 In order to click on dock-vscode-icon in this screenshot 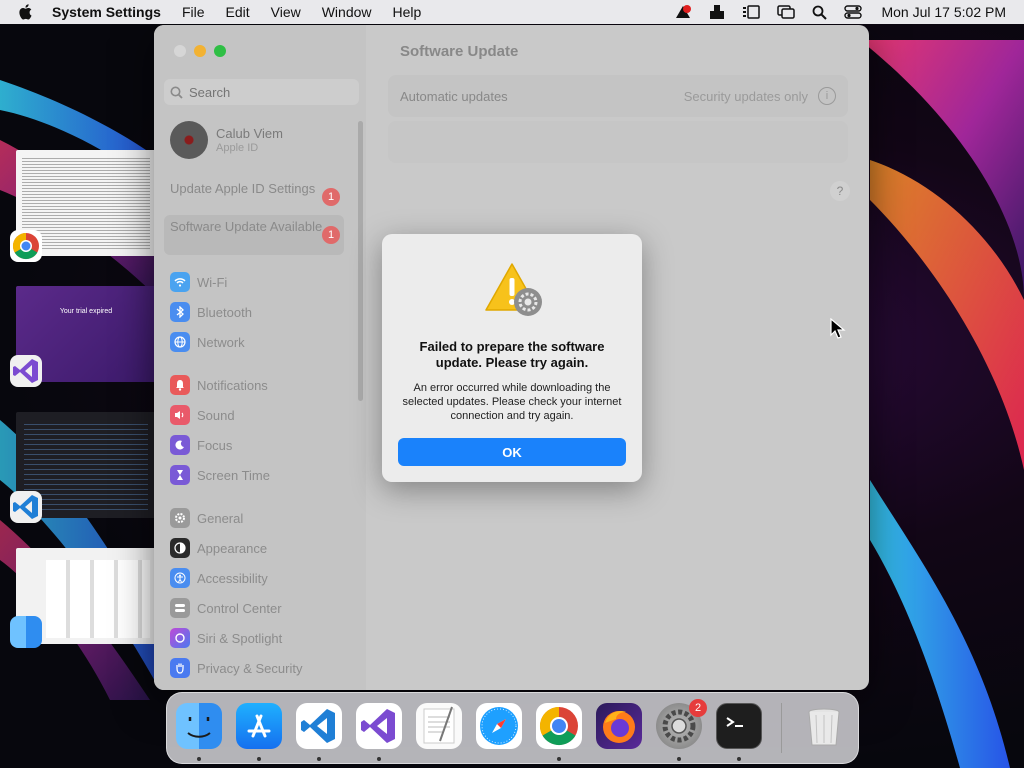, I will do `click(319, 726)`.